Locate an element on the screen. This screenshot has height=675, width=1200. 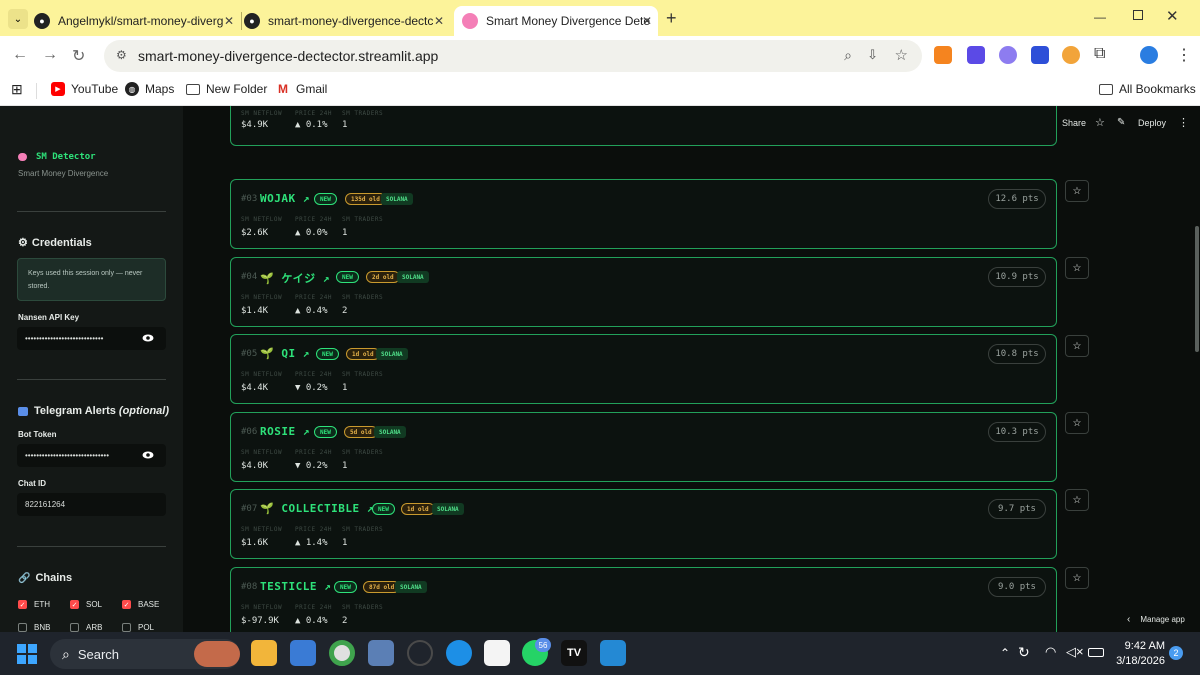
metamask-icon is located at coordinates (943, 55).